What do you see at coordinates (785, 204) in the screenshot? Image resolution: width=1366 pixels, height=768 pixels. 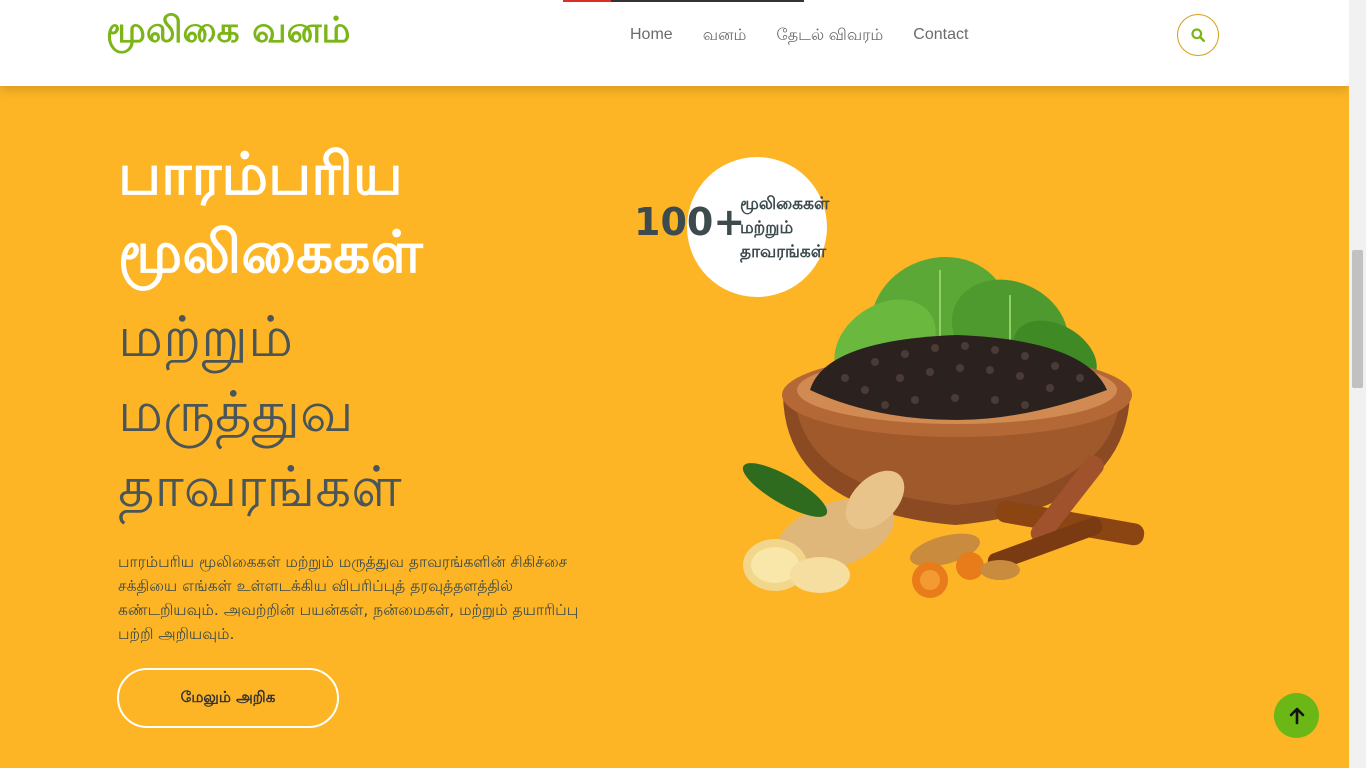 I see `badge-line1: மூலிகைகள்` at bounding box center [785, 204].